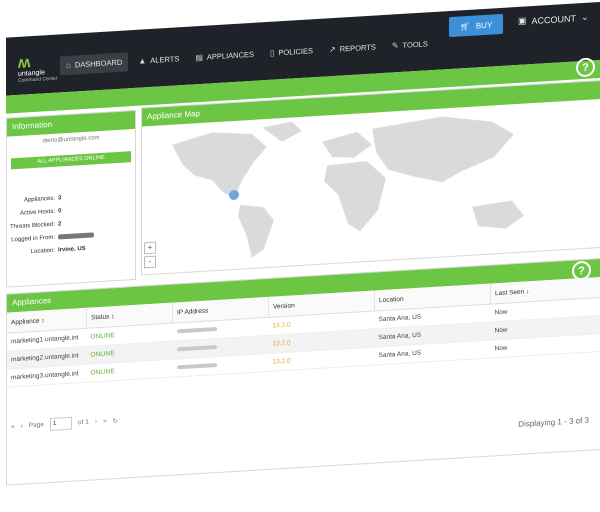 The image size is (600, 512). I want to click on info-row-active-hosts: Active Hosts:0, so click(71, 211).